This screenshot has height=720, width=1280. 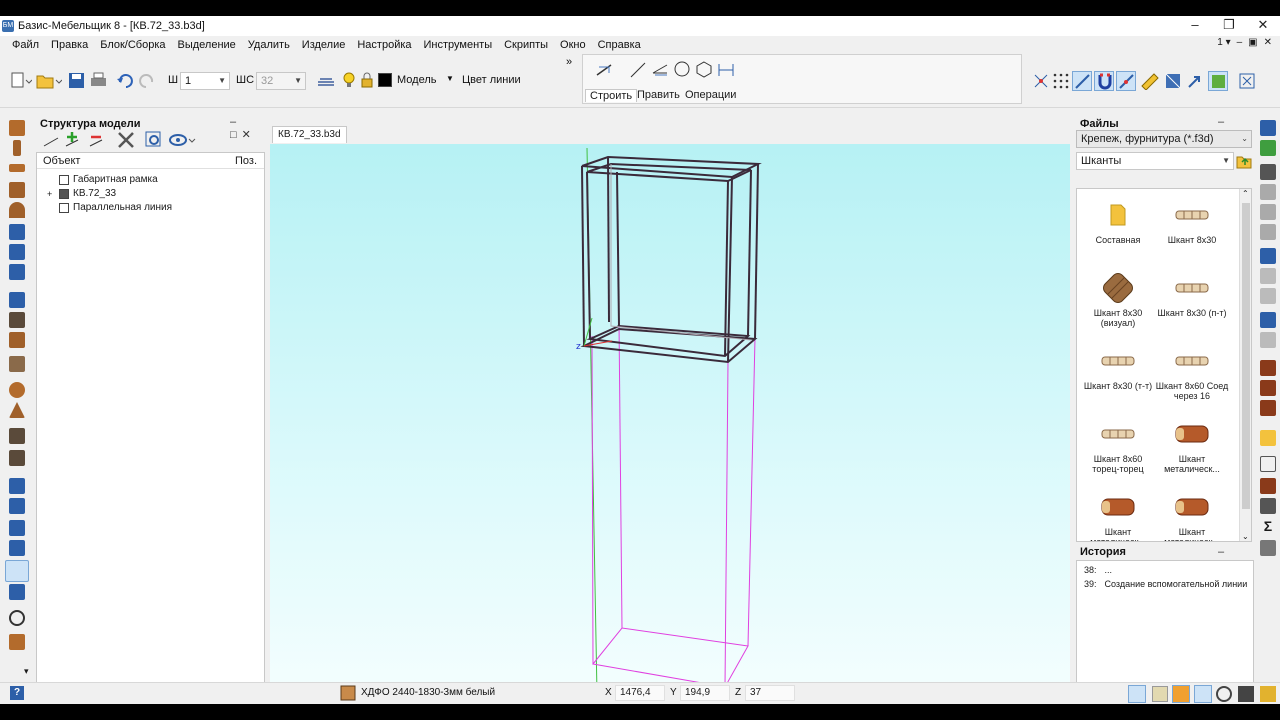 What do you see at coordinates (1181, 694) in the screenshot?
I see `status-grid-icon` at bounding box center [1181, 694].